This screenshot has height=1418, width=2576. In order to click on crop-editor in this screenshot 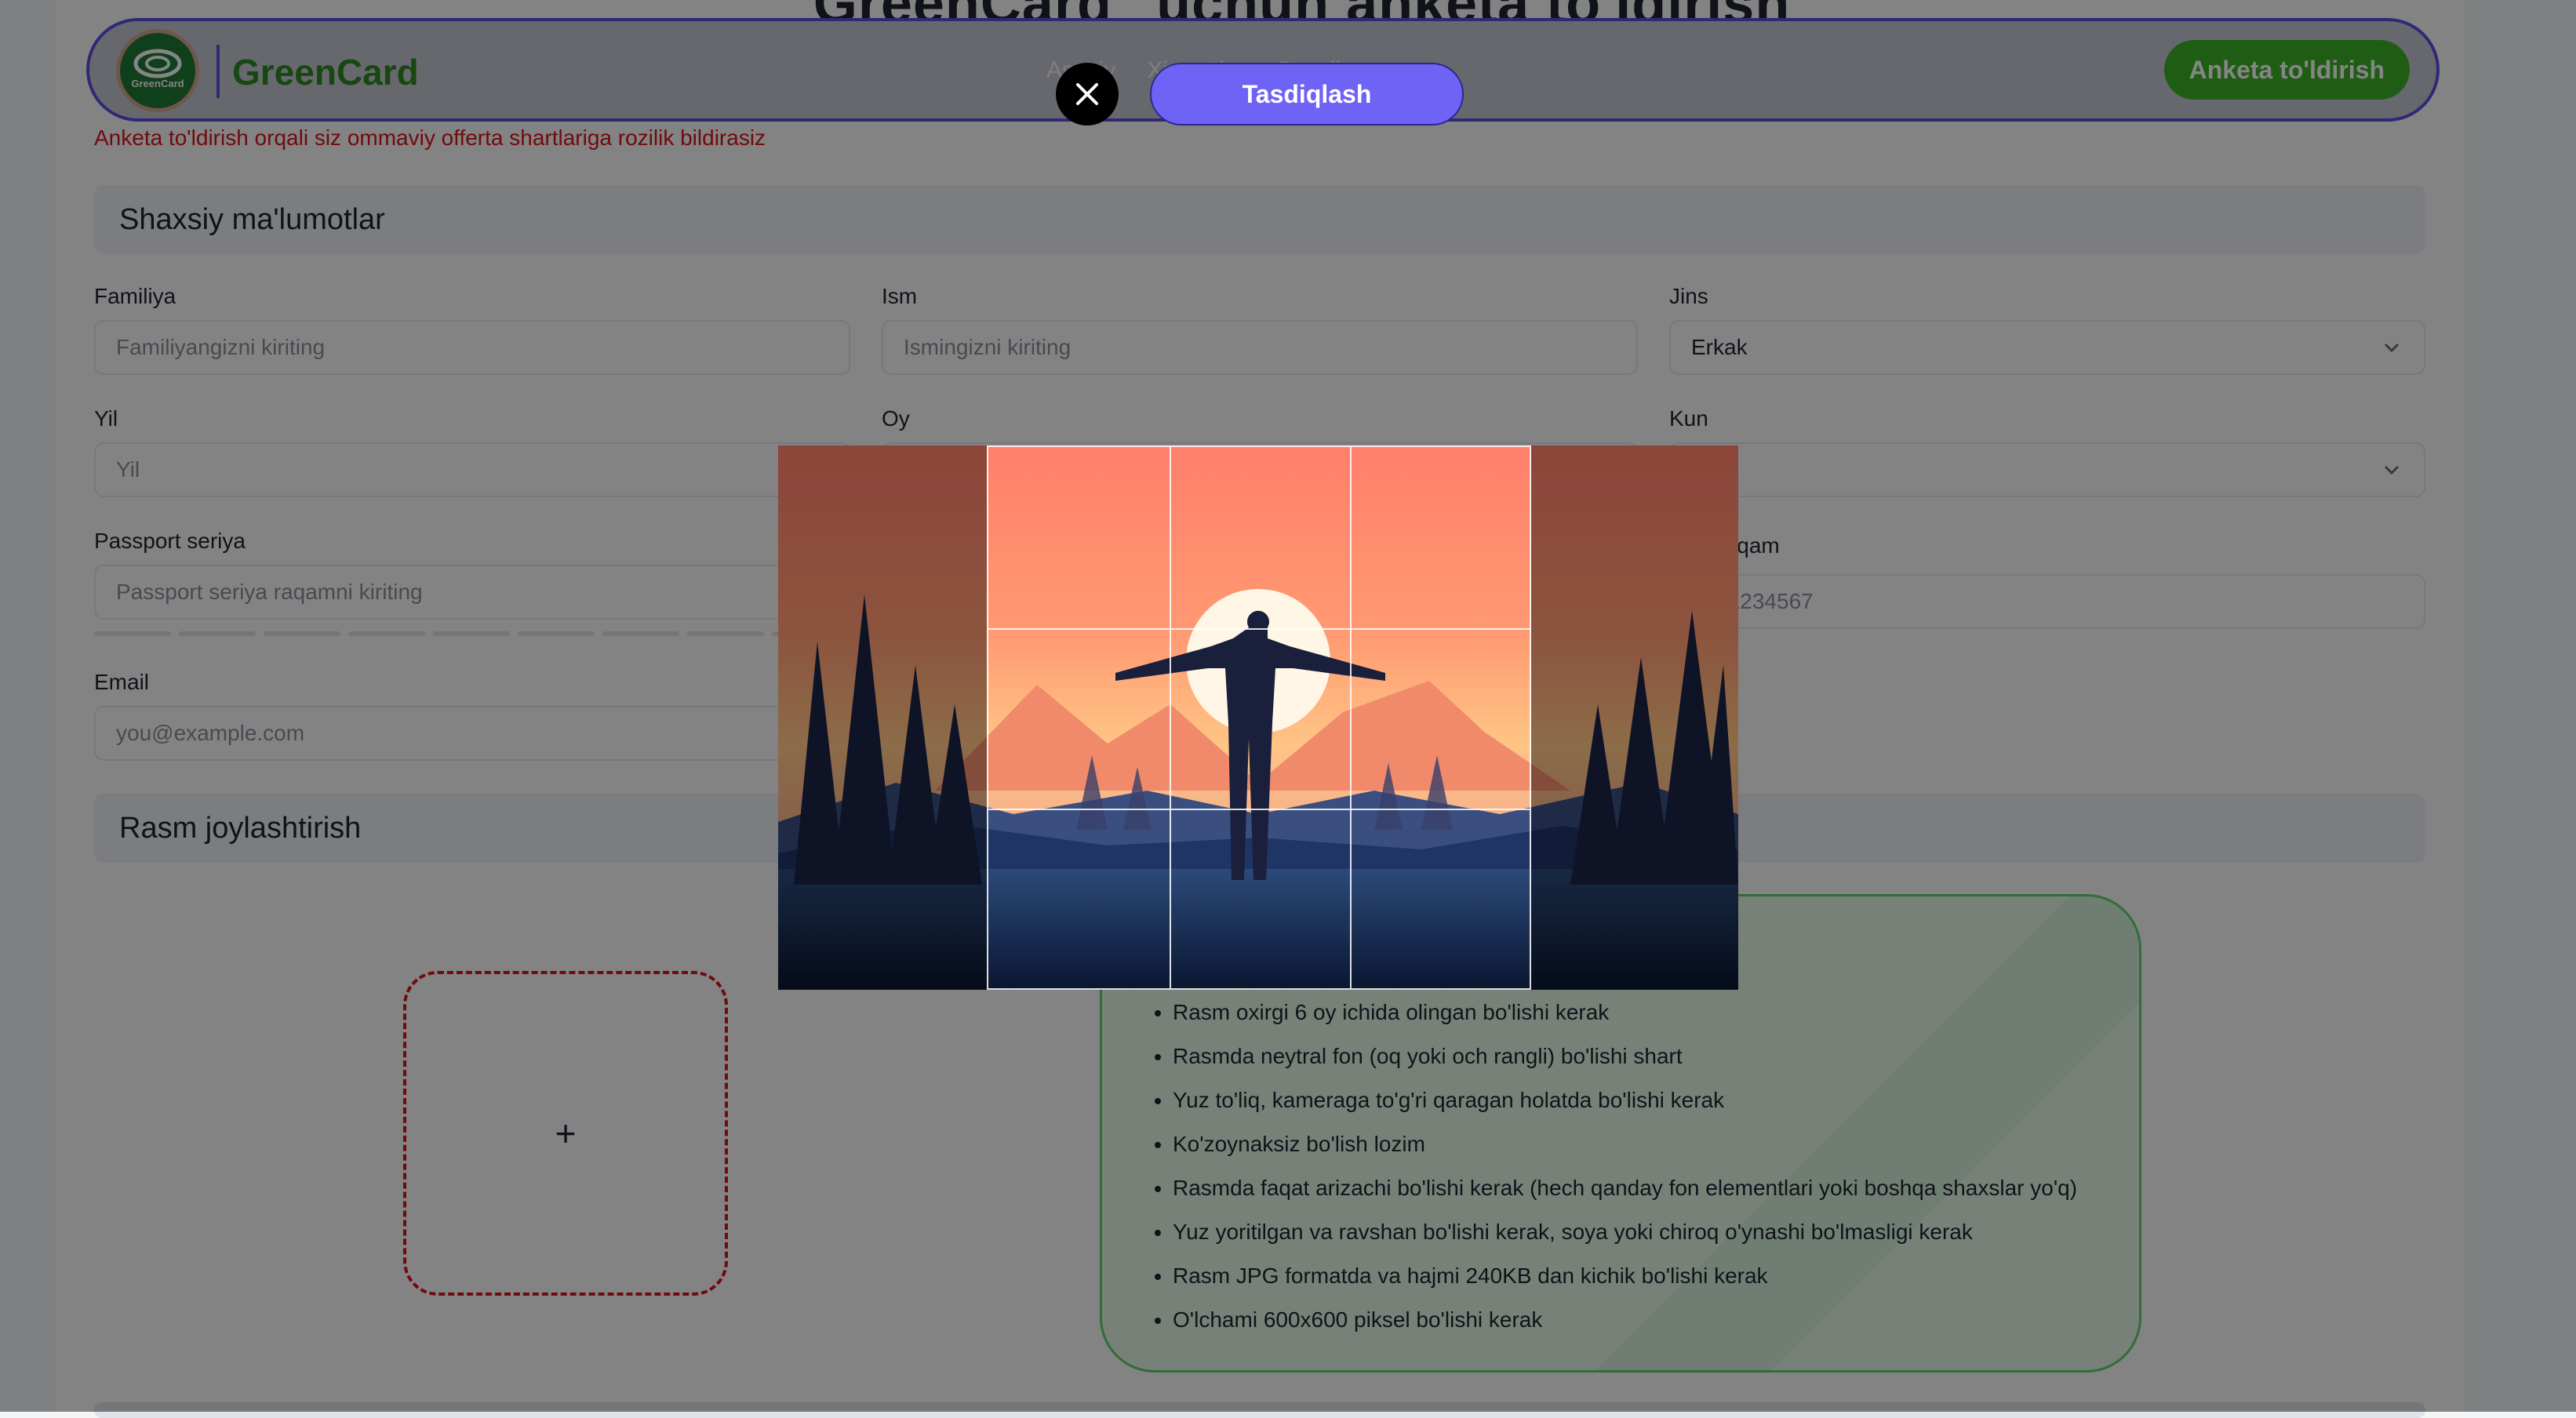, I will do `click(1258, 718)`.